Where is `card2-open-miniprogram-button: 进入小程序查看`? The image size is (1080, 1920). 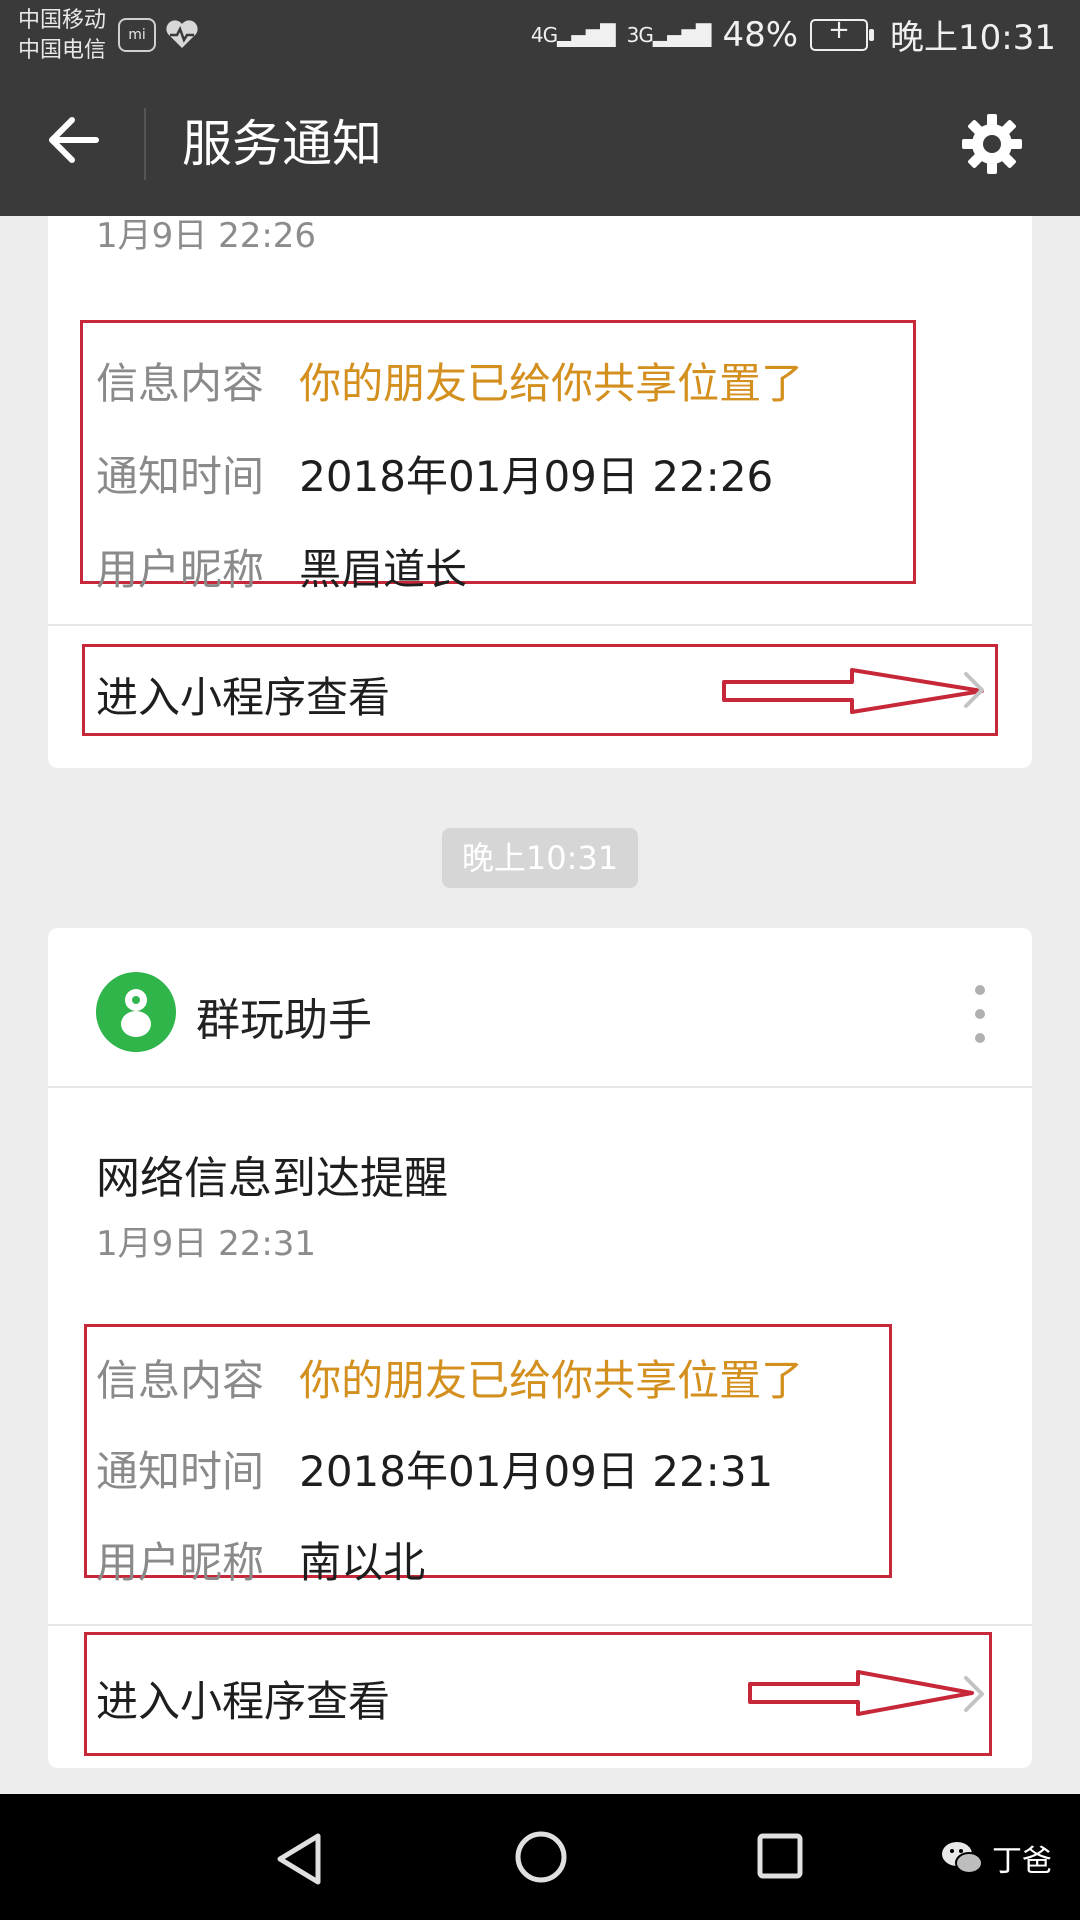 card2-open-miniprogram-button: 进入小程序查看 is located at coordinates (546, 1694).